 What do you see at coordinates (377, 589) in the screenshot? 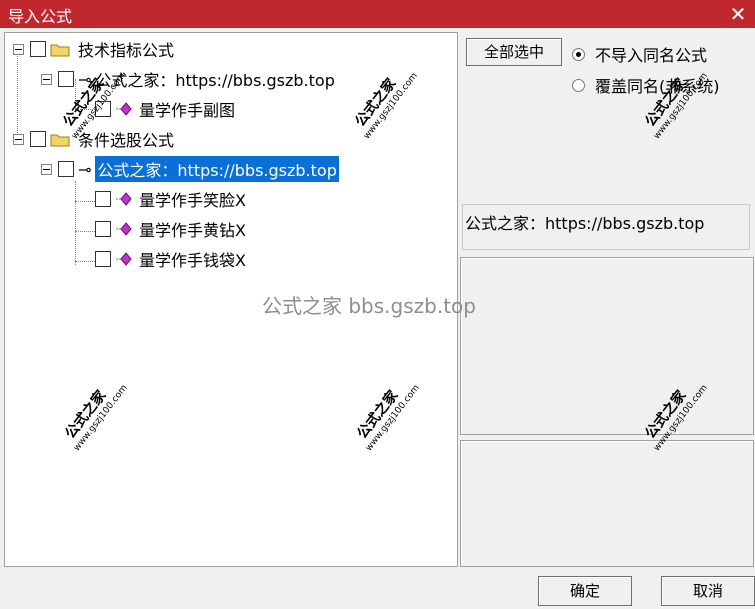
I see `button-bar: 确定 取消` at bounding box center [377, 589].